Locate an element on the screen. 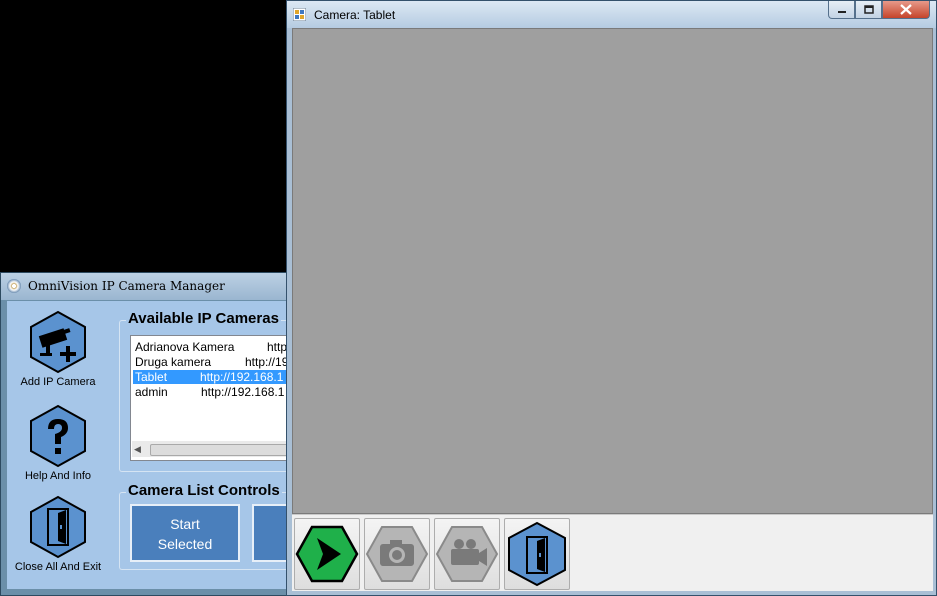 This screenshot has height=596, width=937. list-item-selected: Tablet http://192.168.1 is located at coordinates (212, 377).